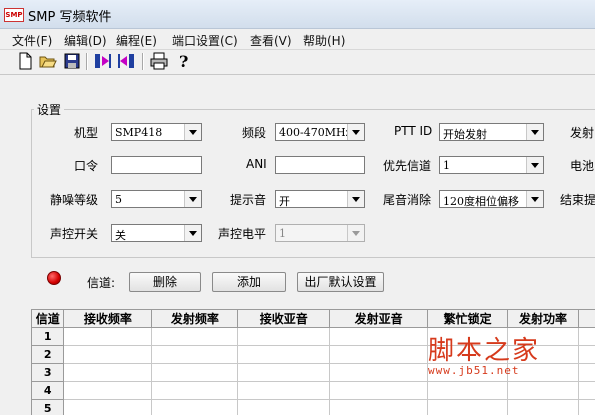  I want to click on vox-select: 关, so click(156, 233).